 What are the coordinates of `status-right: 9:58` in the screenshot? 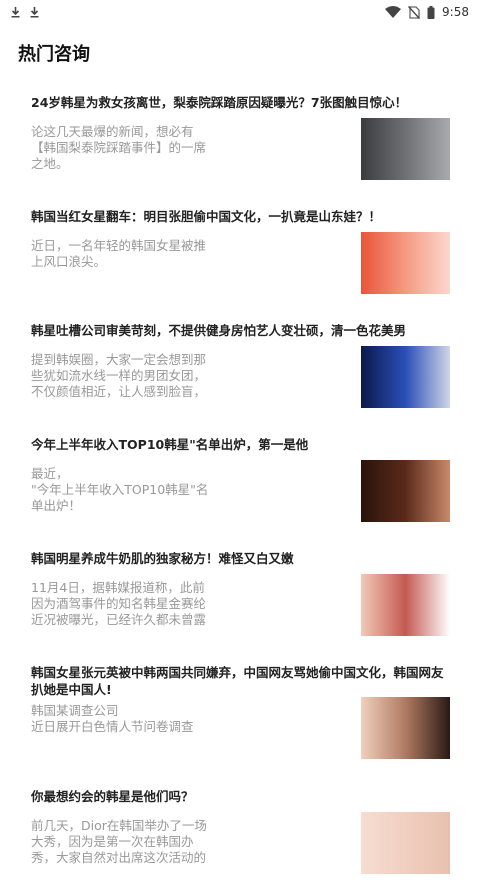 It's located at (427, 12).